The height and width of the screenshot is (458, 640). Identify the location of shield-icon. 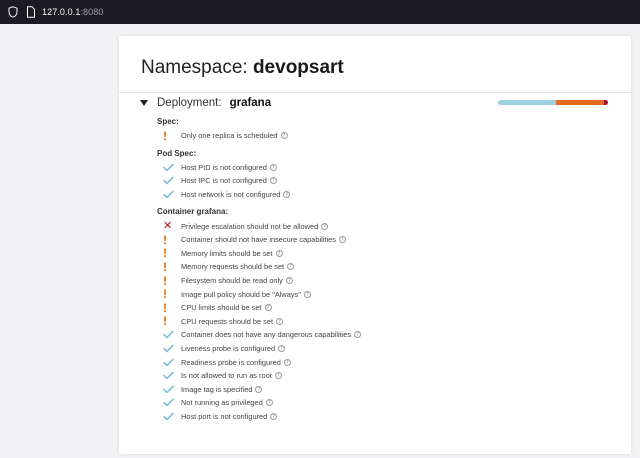
(13, 12).